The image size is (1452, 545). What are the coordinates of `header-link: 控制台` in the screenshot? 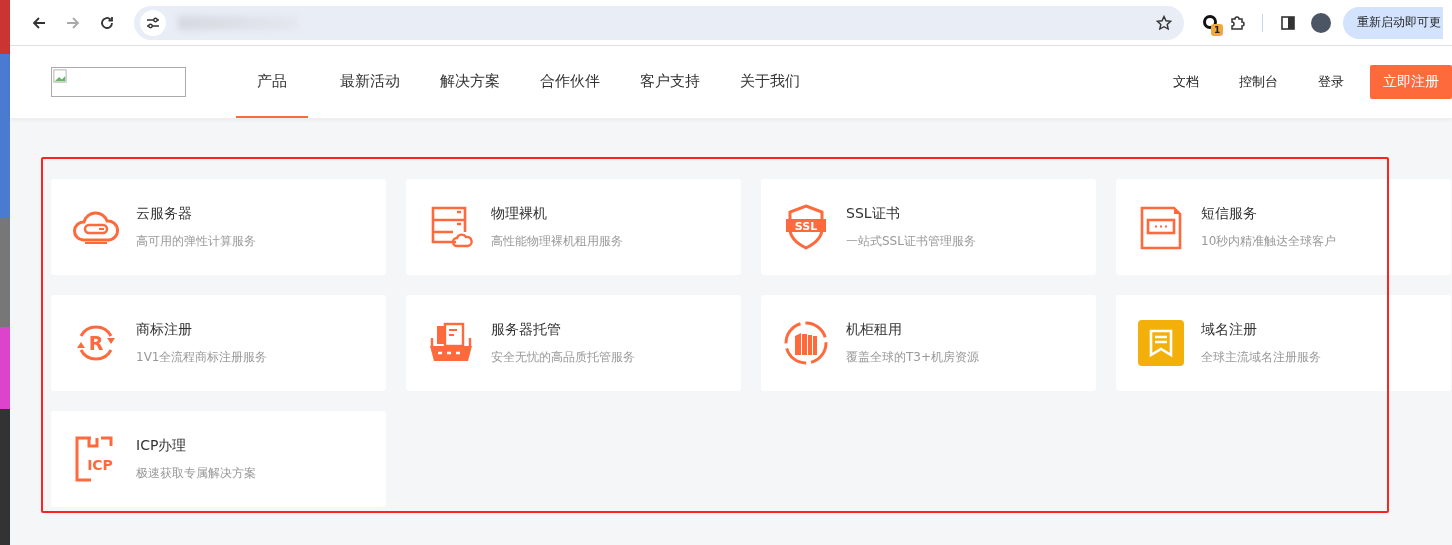 It's located at (1258, 82).